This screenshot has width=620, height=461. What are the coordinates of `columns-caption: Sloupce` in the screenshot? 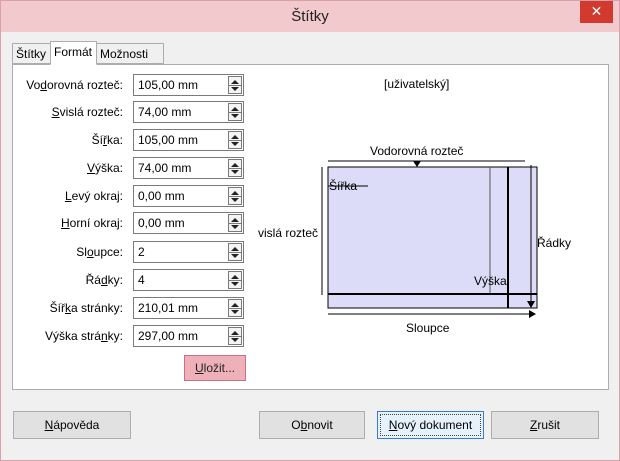 It's located at (428, 328).